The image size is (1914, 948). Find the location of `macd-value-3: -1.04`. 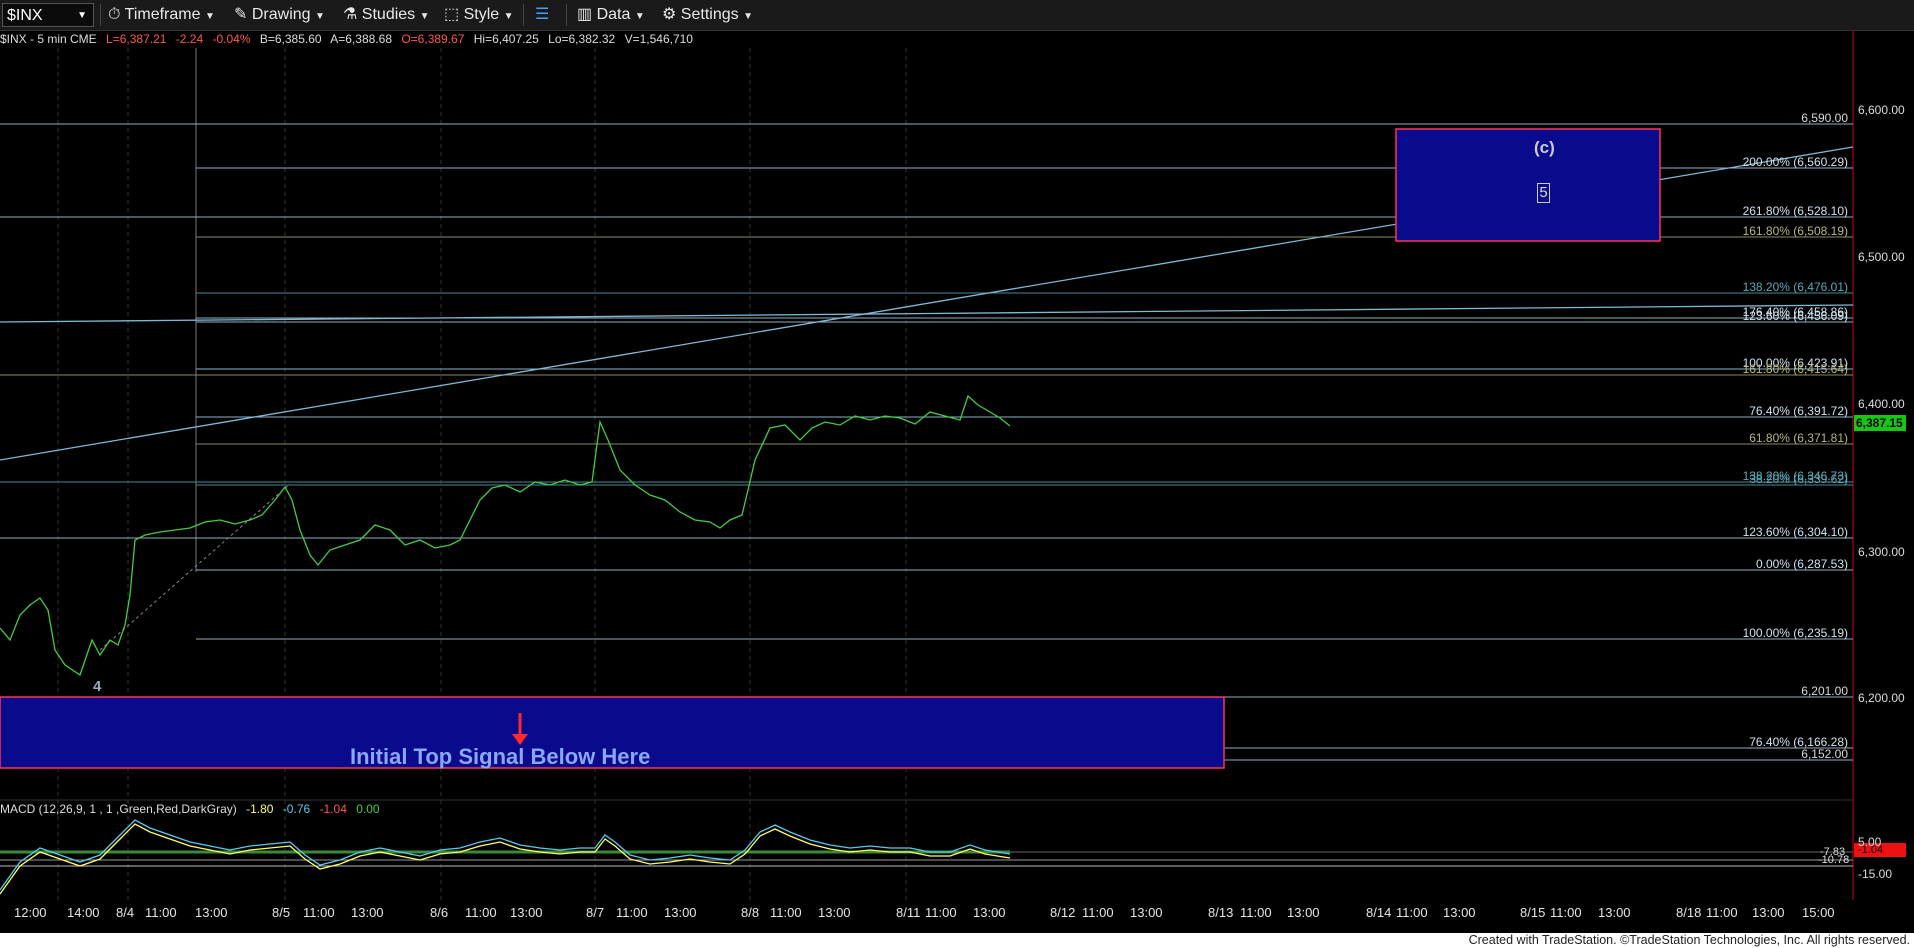

macd-value-3: -1.04 is located at coordinates (333, 809).